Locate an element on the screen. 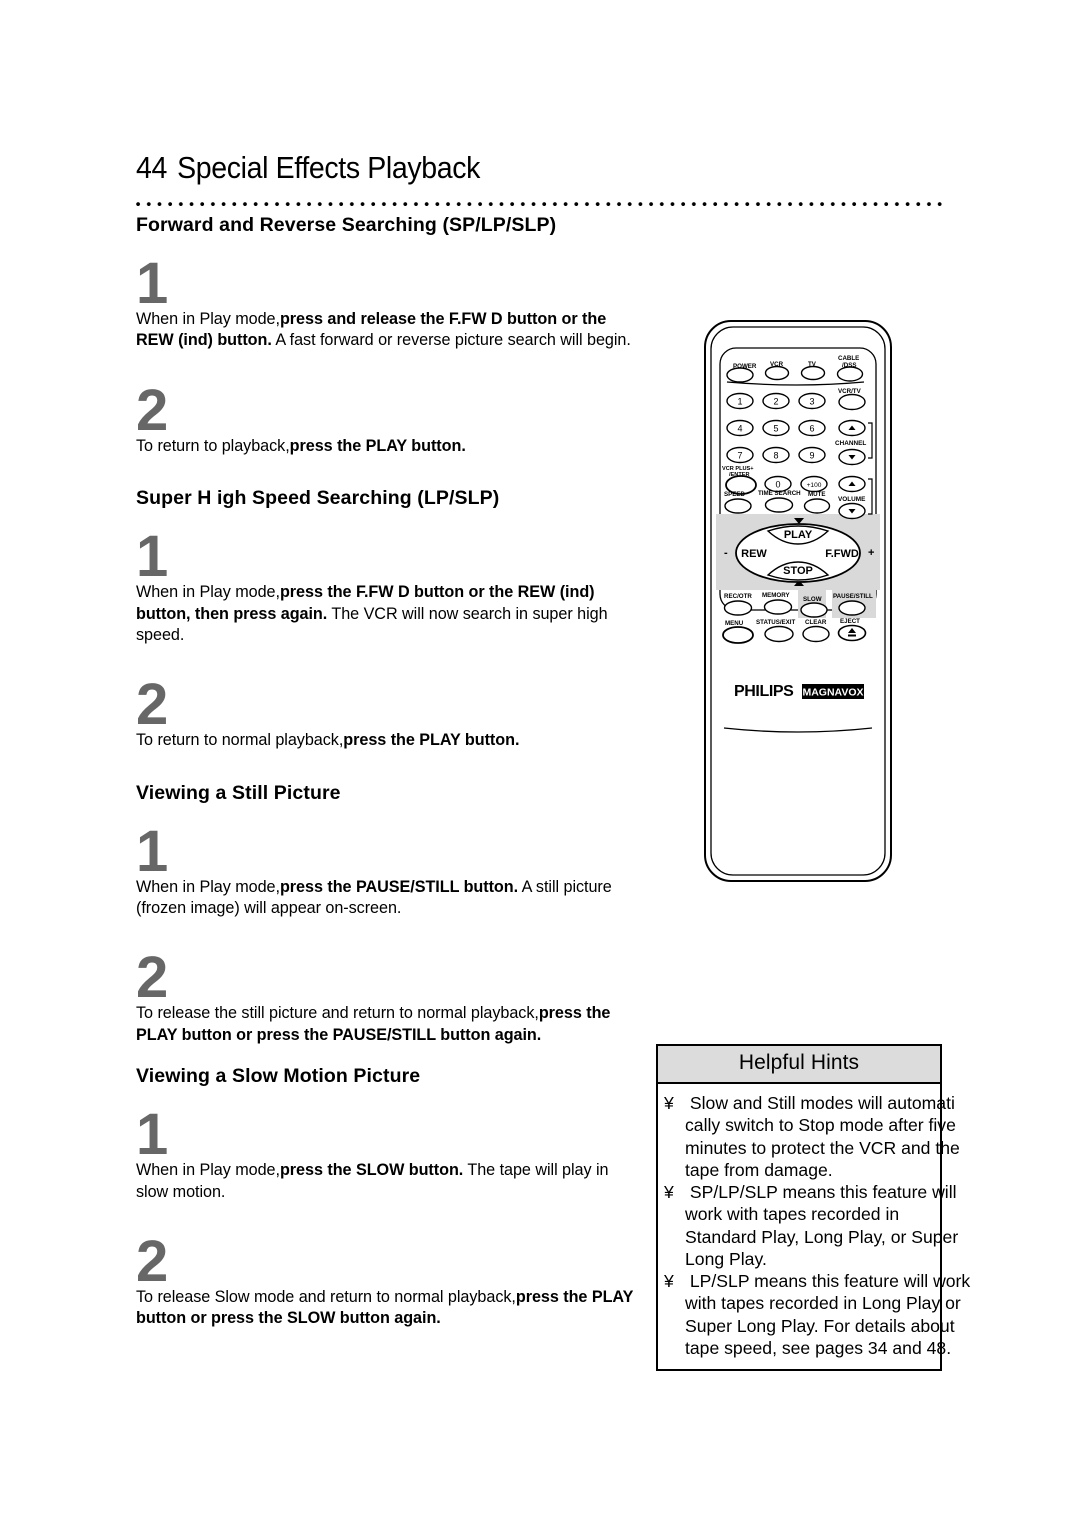 Image resolution: width=1080 pixels, height=1525 pixels. button-rec-otr is located at coordinates (738, 608).